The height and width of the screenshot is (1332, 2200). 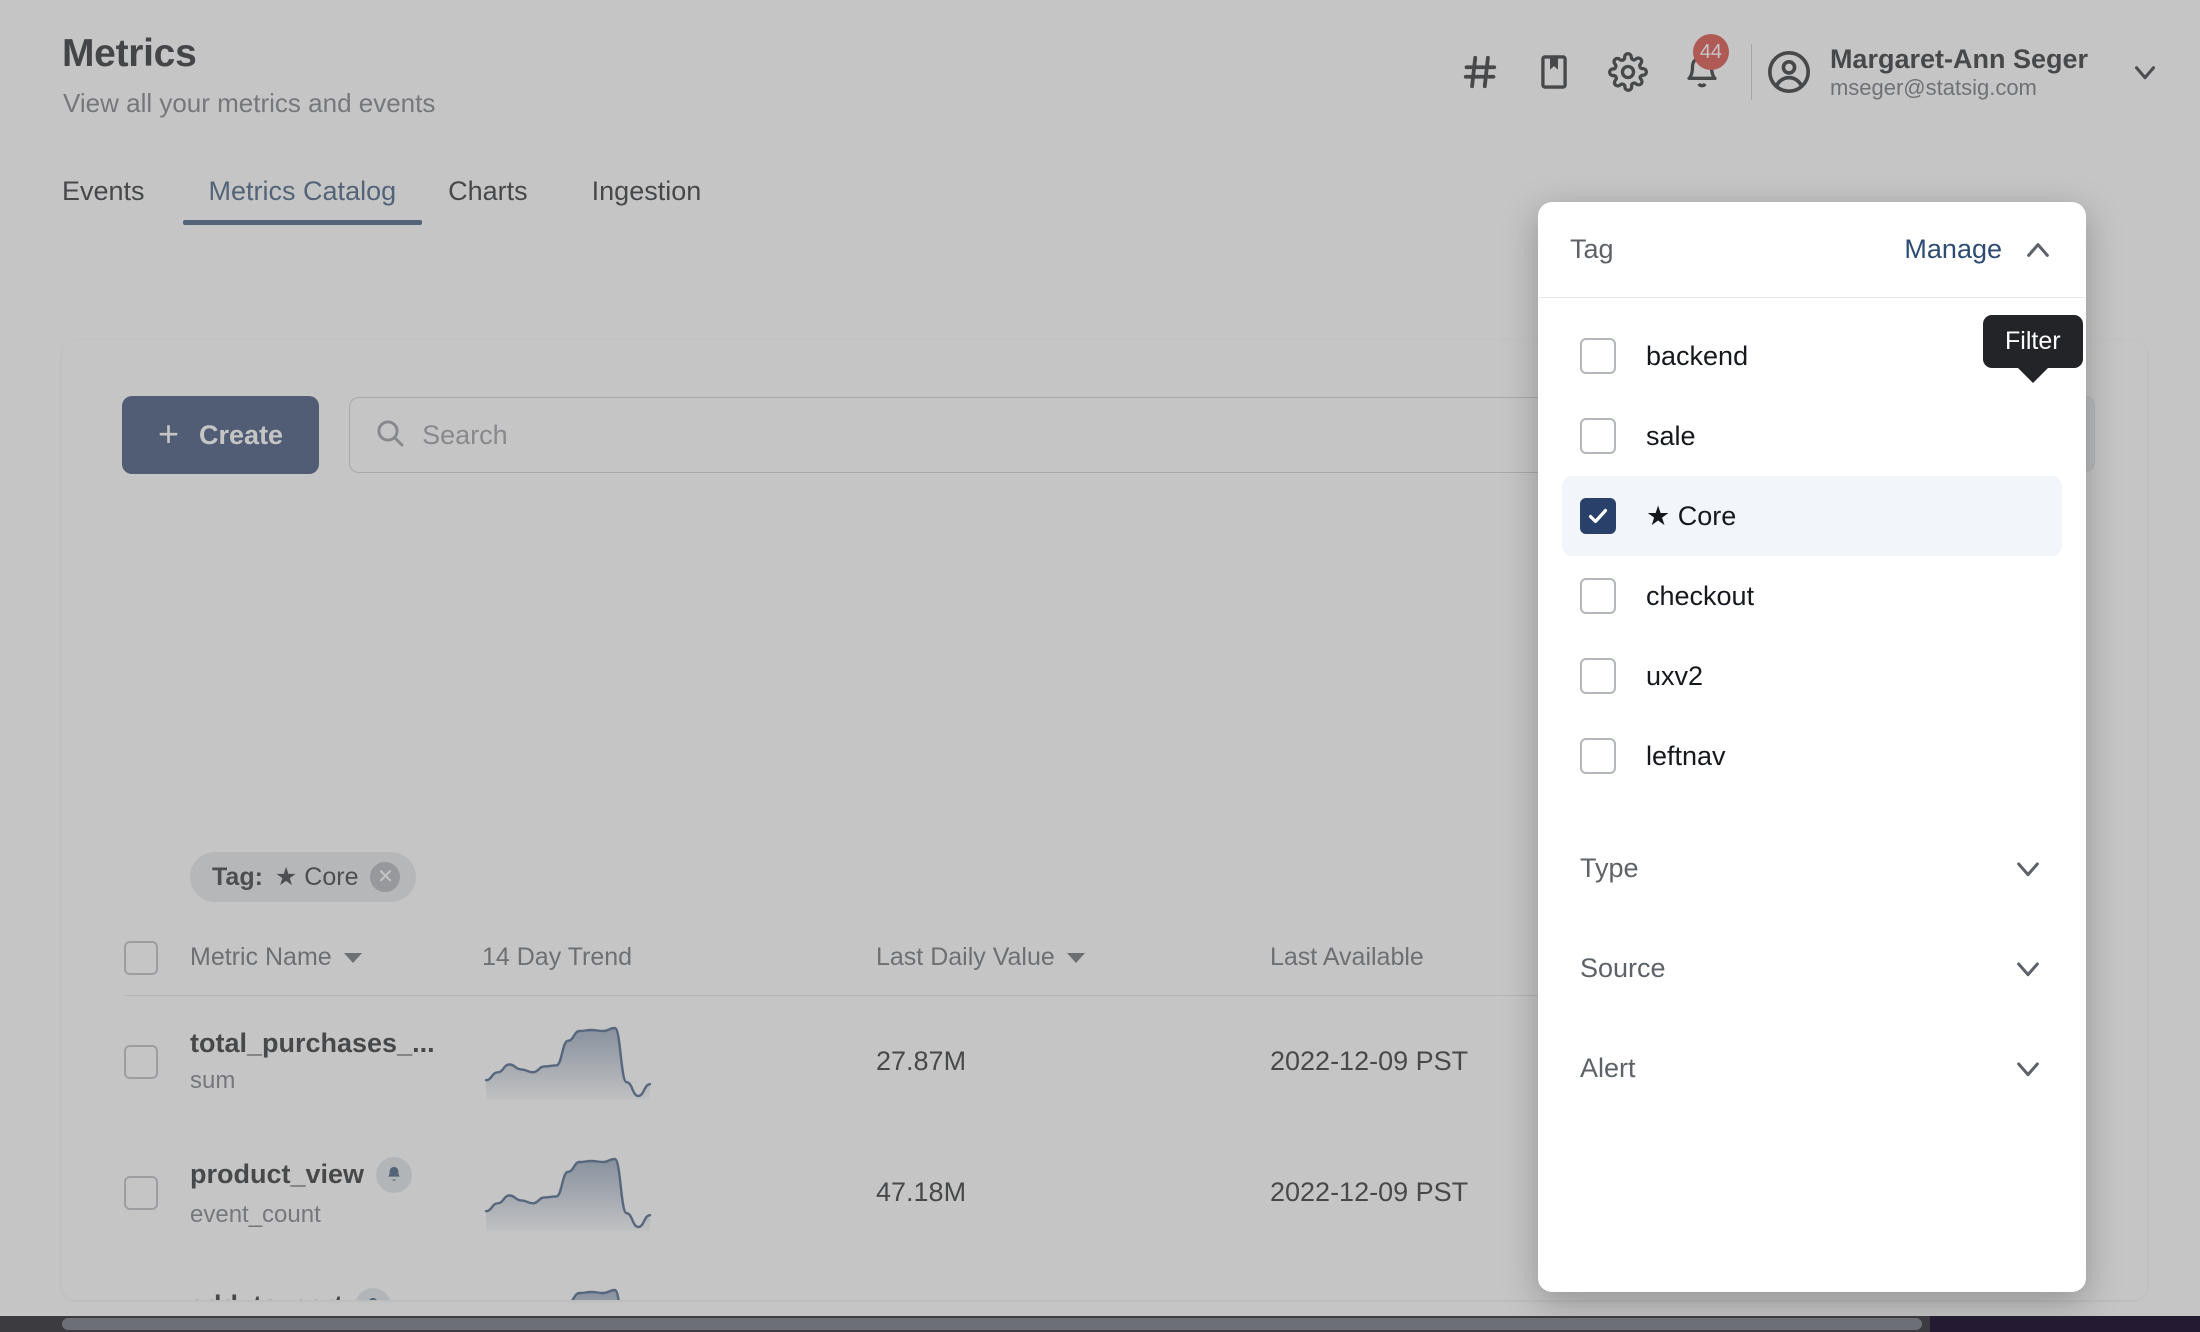 I want to click on popover-header: Tag Manage, so click(x=1812, y=250).